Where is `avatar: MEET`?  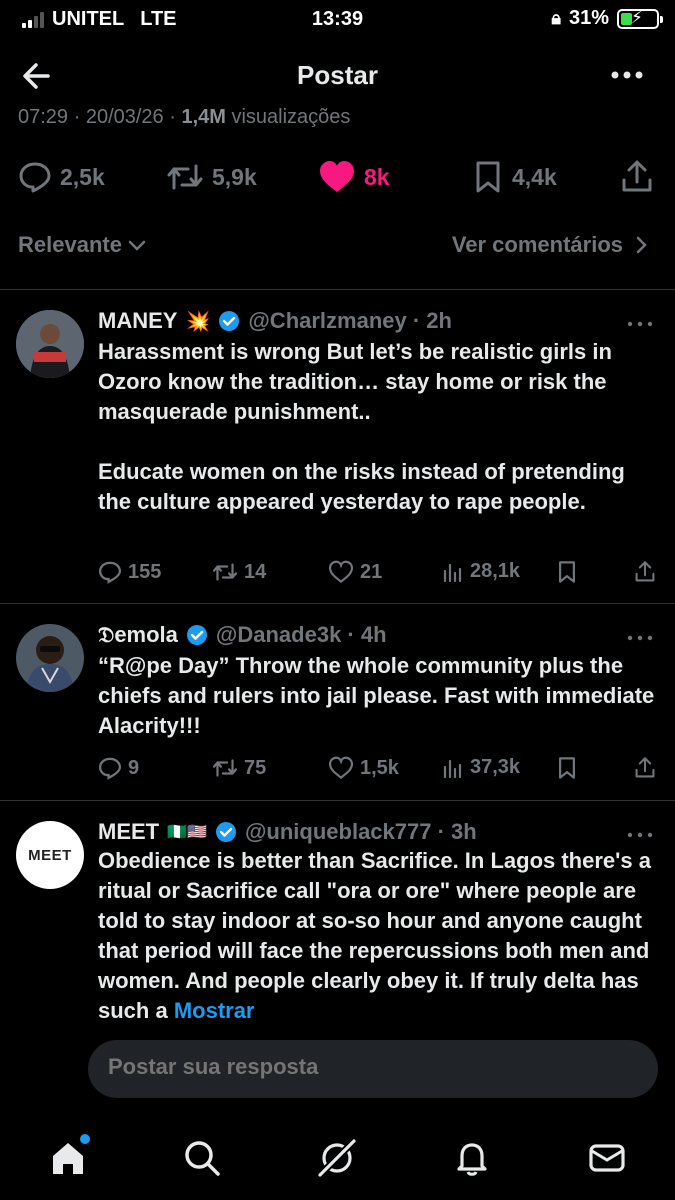 avatar: MEET is located at coordinates (50, 855).